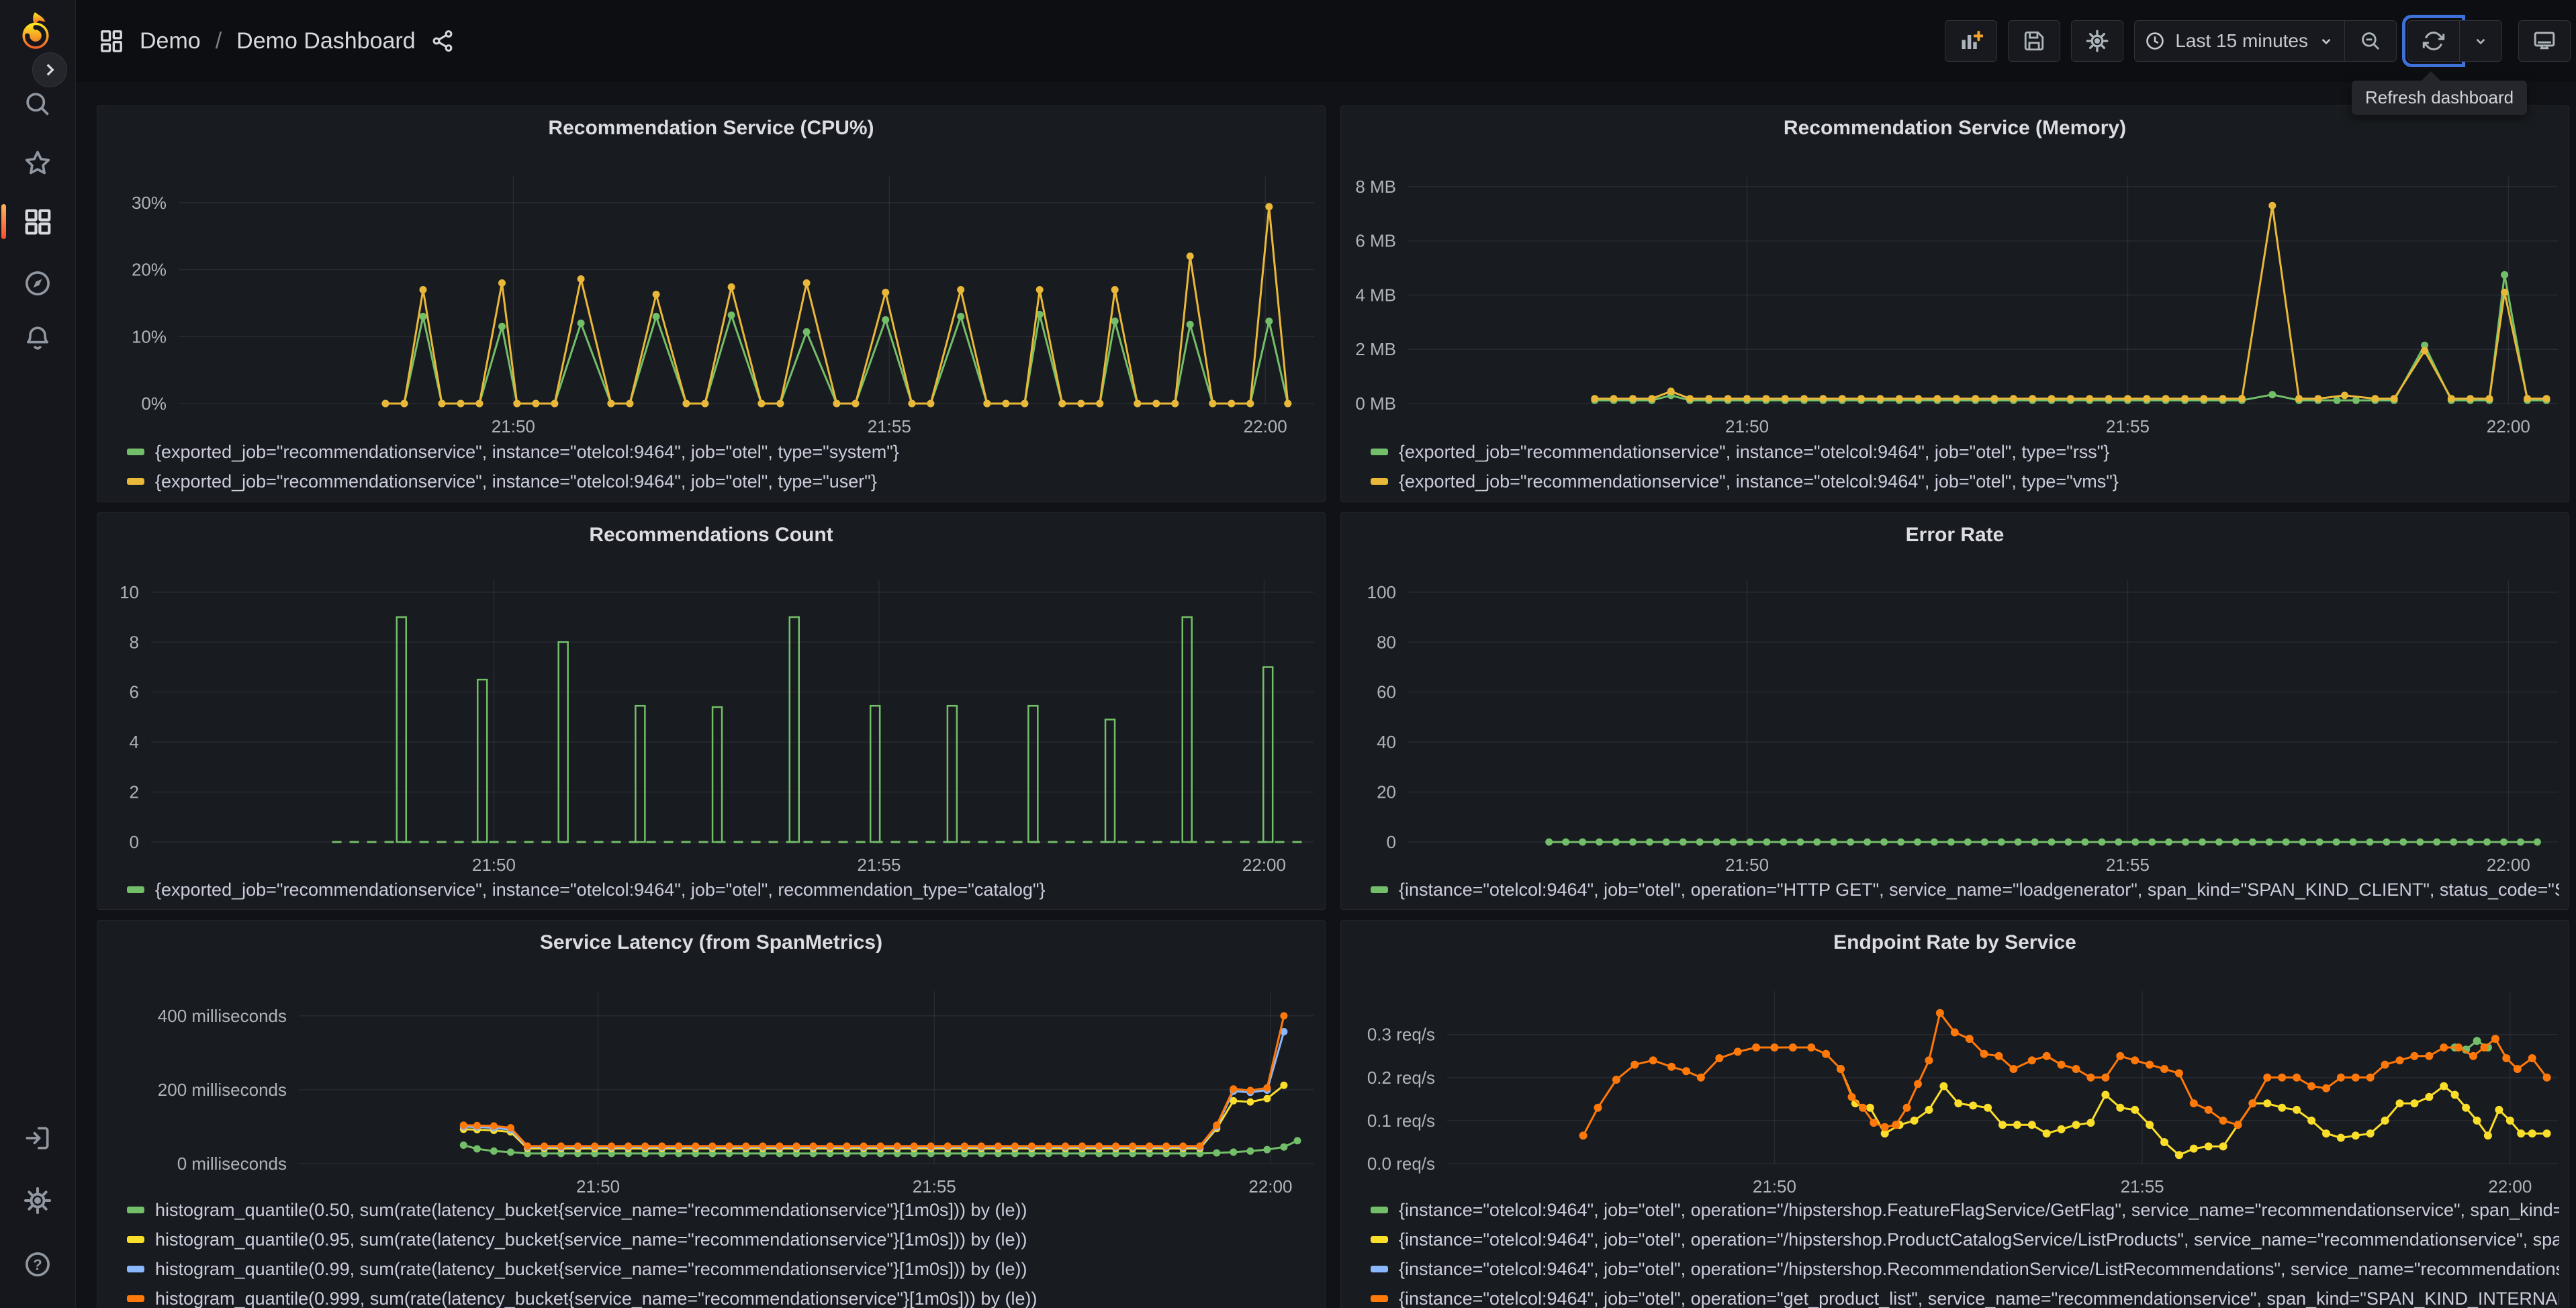 The image size is (2576, 1308). What do you see at coordinates (38, 654) in the screenshot?
I see `sidebar-nav: ?` at bounding box center [38, 654].